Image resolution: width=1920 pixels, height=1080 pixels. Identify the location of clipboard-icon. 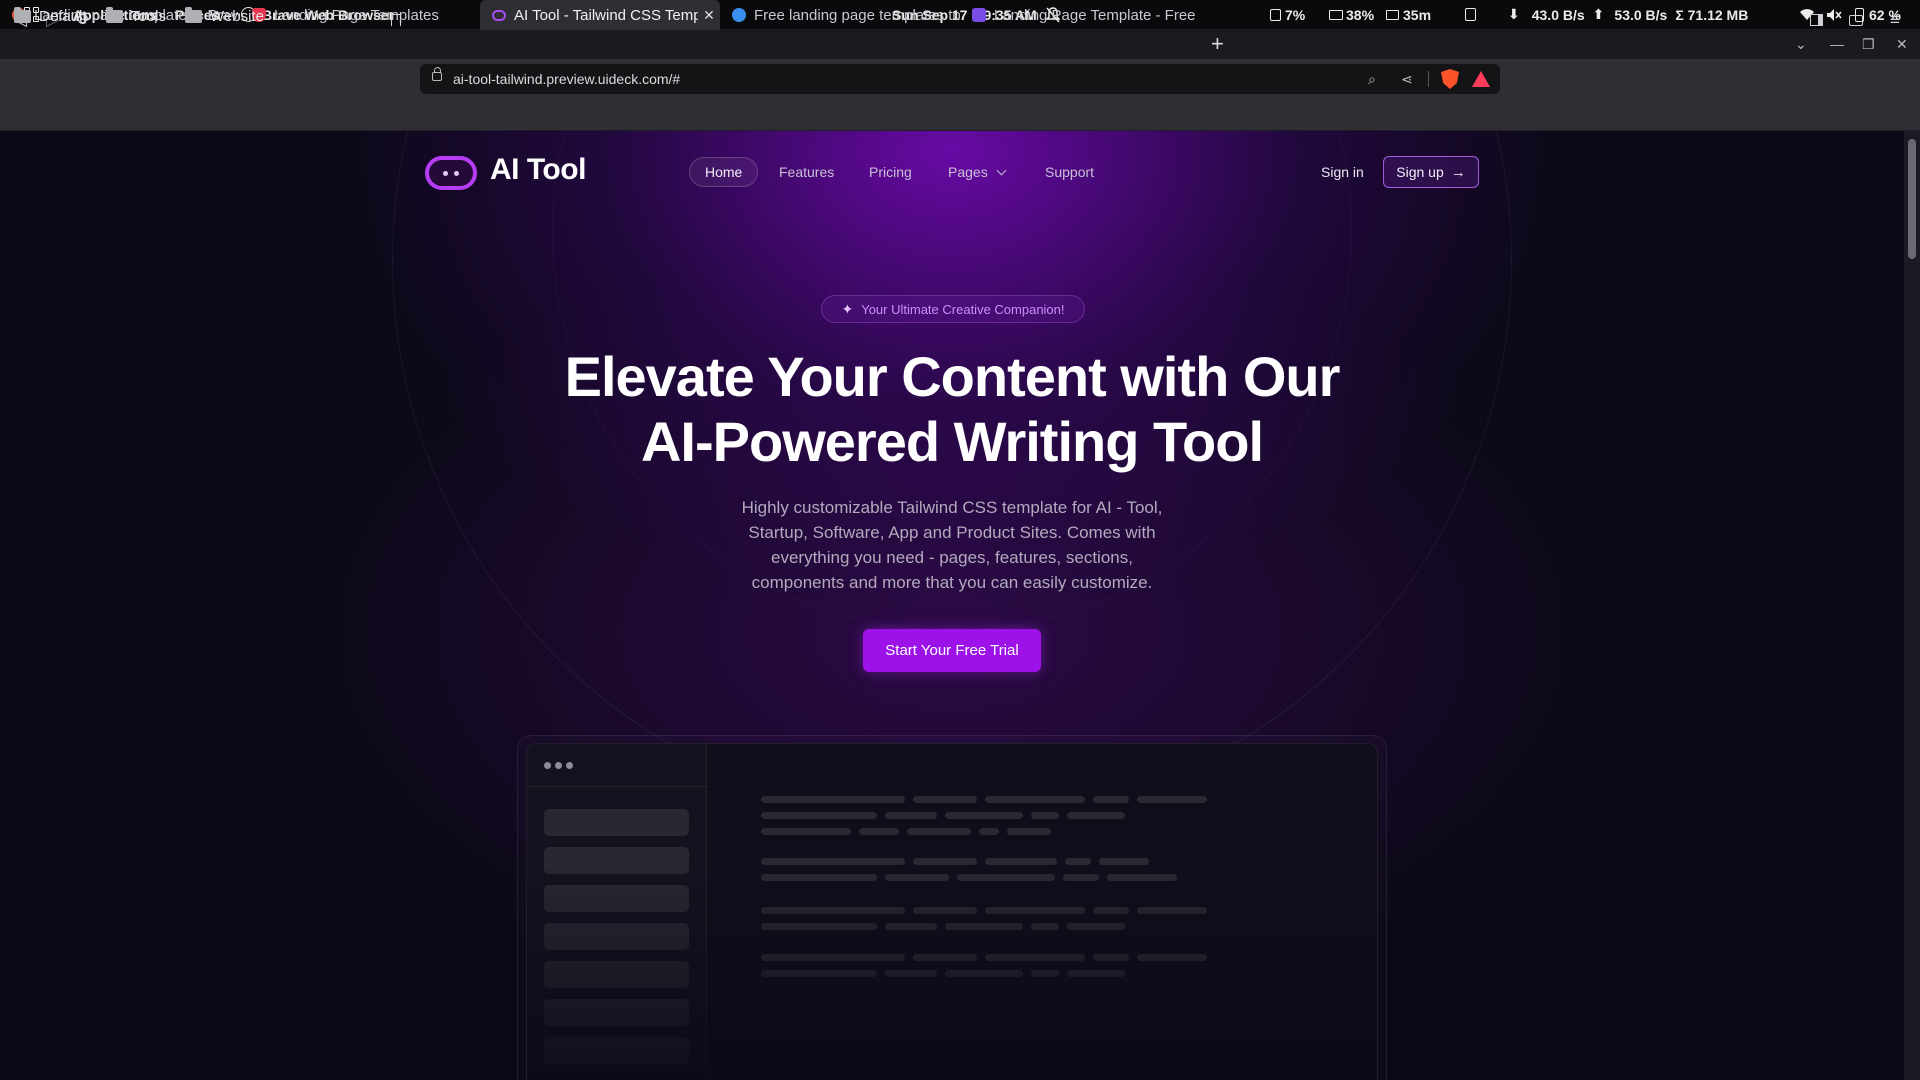
(1470, 14).